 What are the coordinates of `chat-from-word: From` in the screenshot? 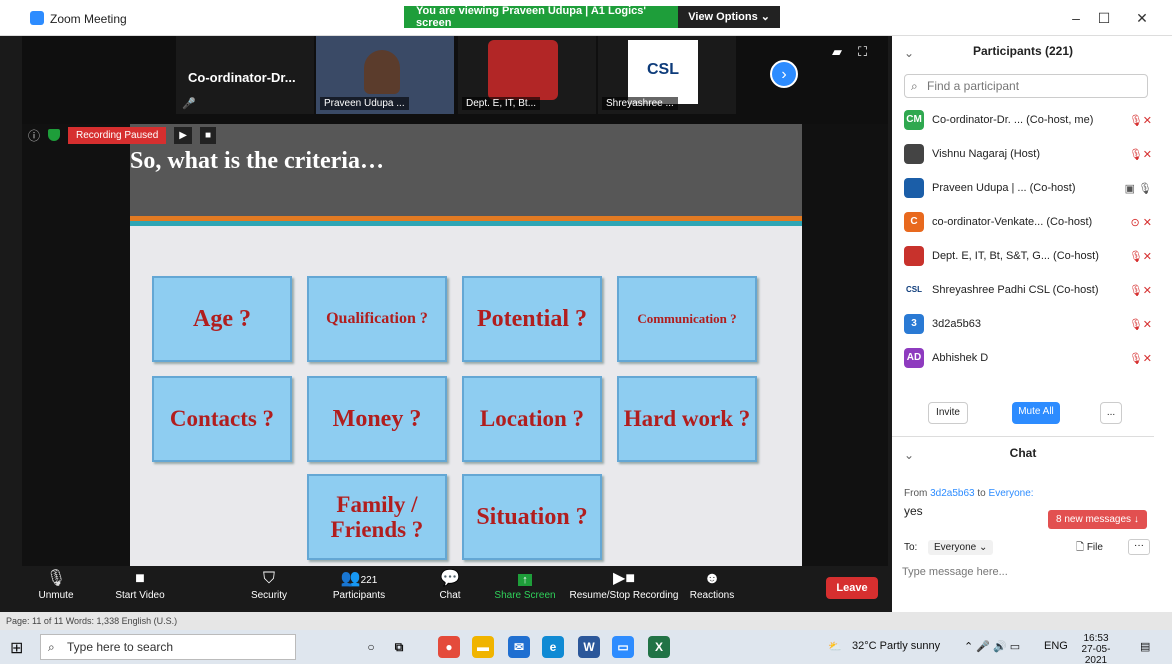 It's located at (916, 493).